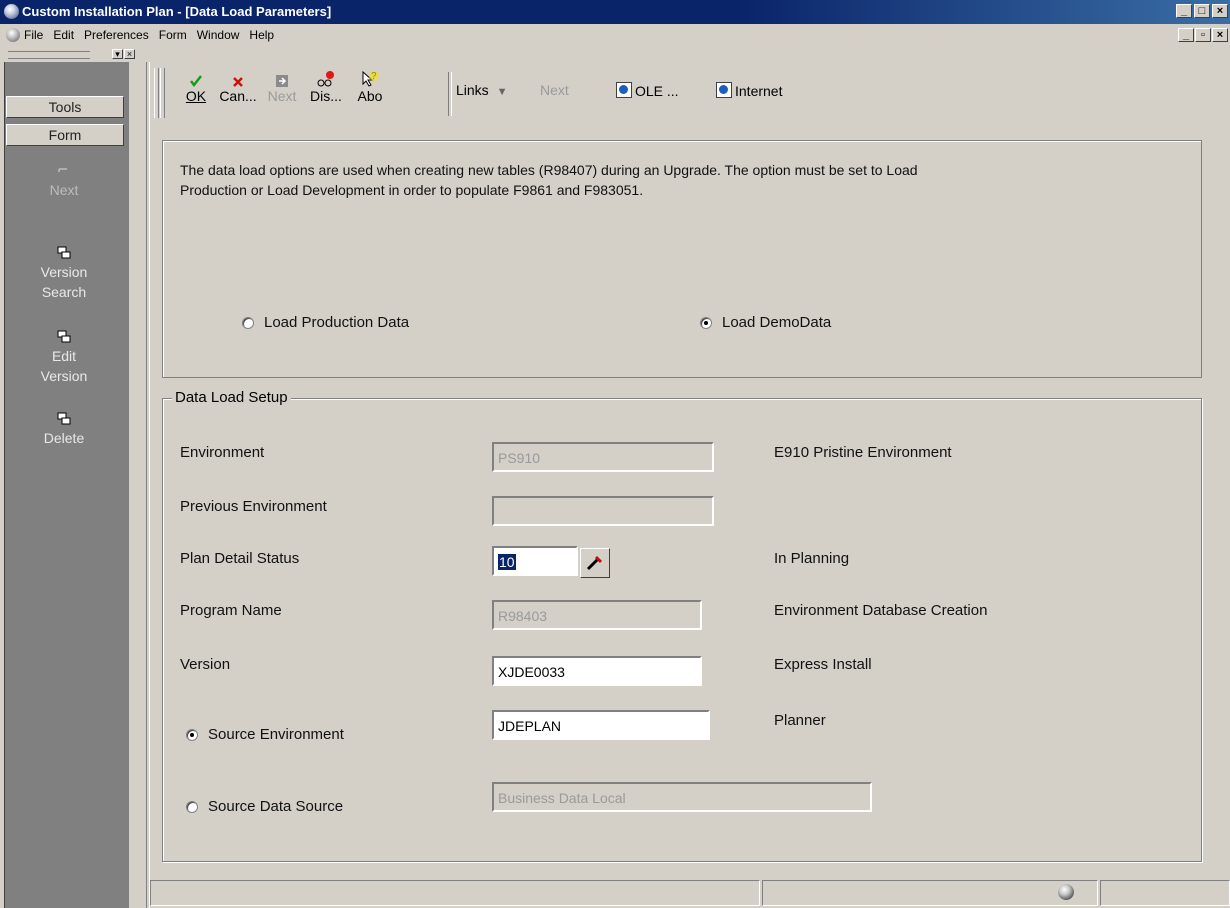 This screenshot has height=908, width=1230. What do you see at coordinates (554, 90) in the screenshot?
I see `links-next-button: Next` at bounding box center [554, 90].